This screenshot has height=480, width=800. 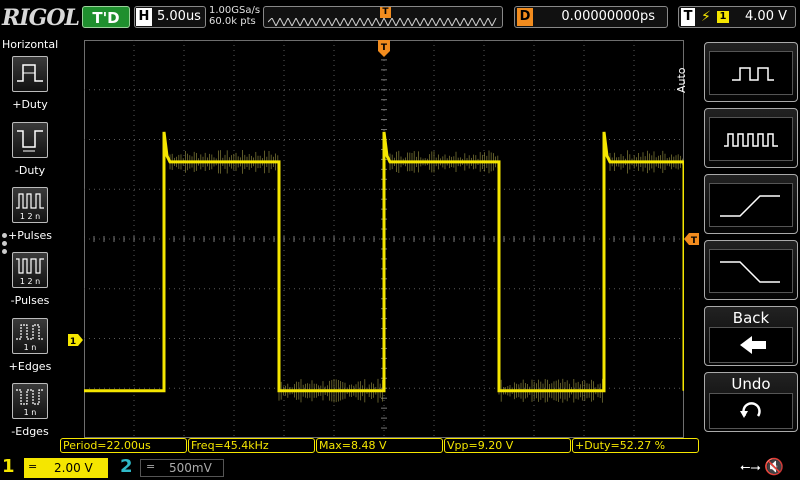 I want to click on ch1-ground-marker: 1, so click(x=76, y=340).